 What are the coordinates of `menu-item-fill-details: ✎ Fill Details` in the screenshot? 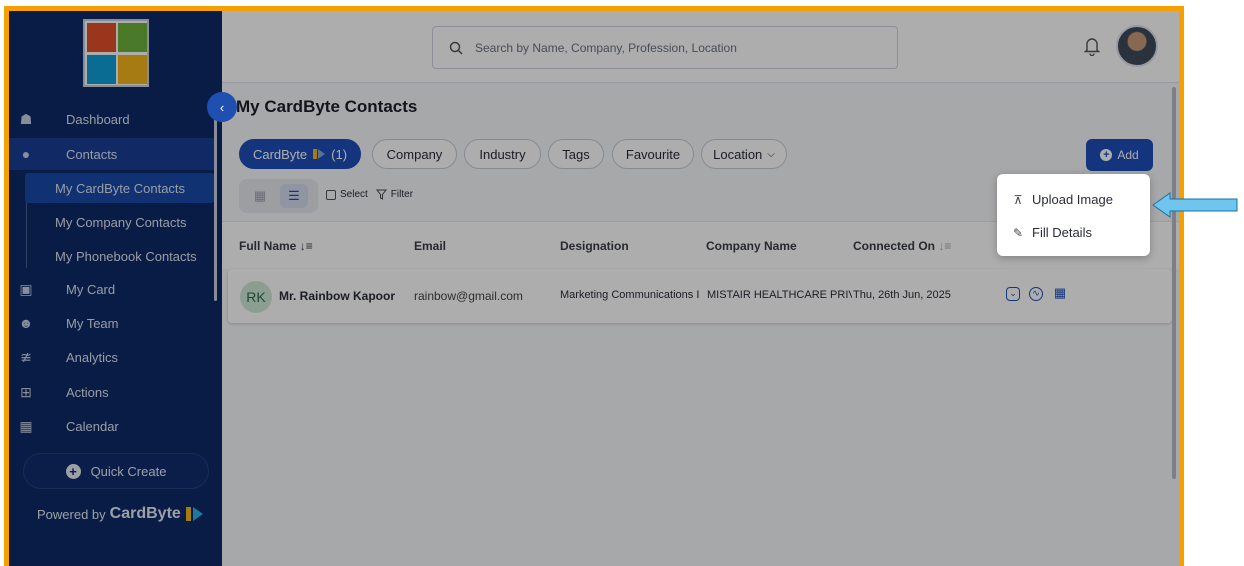 It's located at (1073, 232).